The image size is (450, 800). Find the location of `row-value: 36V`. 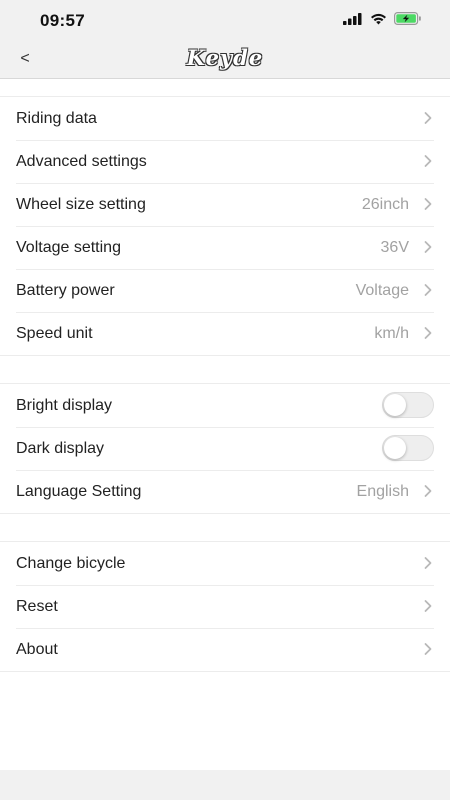

row-value: 36V is located at coordinates (394, 247).